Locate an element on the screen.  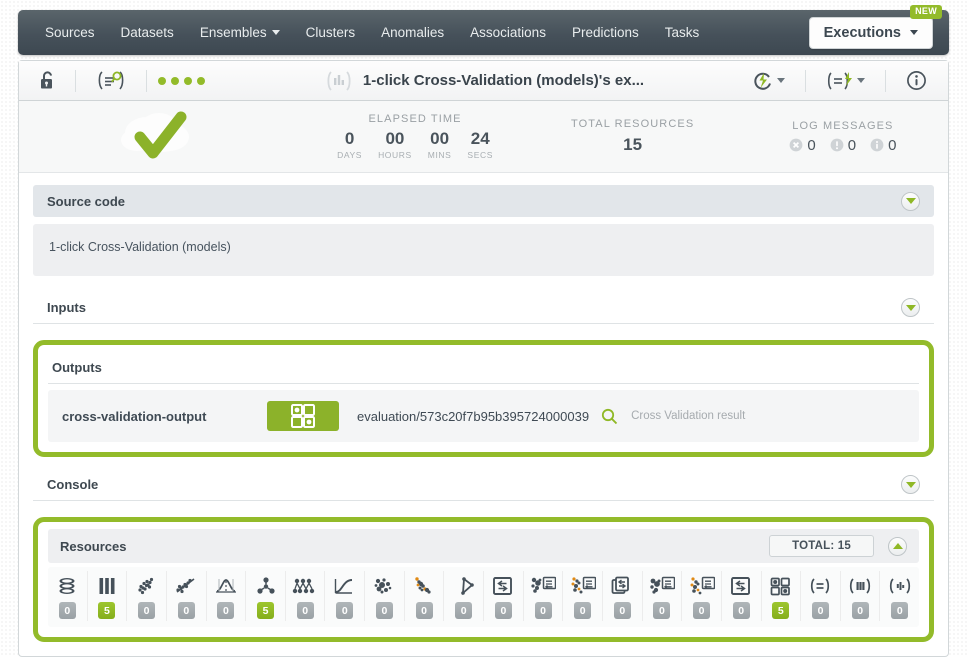
resource-cell-linear-regression: 0 is located at coordinates (187, 596).